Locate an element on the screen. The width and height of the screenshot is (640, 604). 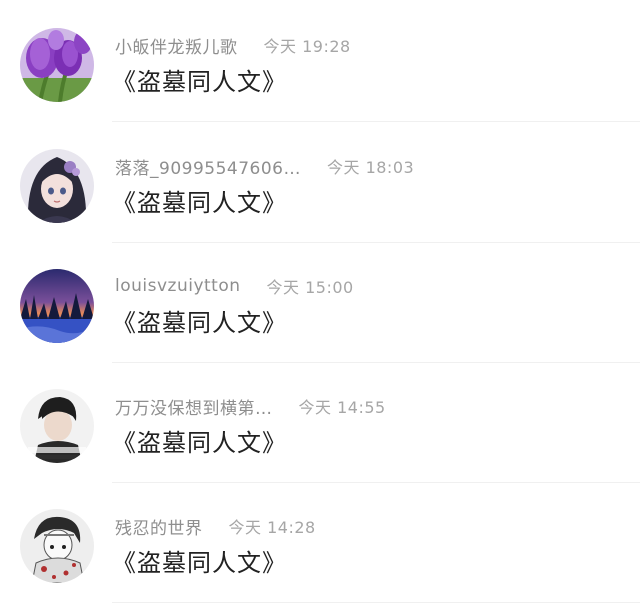
username: 小皈伴龙叛儿歌 is located at coordinates (176, 45).